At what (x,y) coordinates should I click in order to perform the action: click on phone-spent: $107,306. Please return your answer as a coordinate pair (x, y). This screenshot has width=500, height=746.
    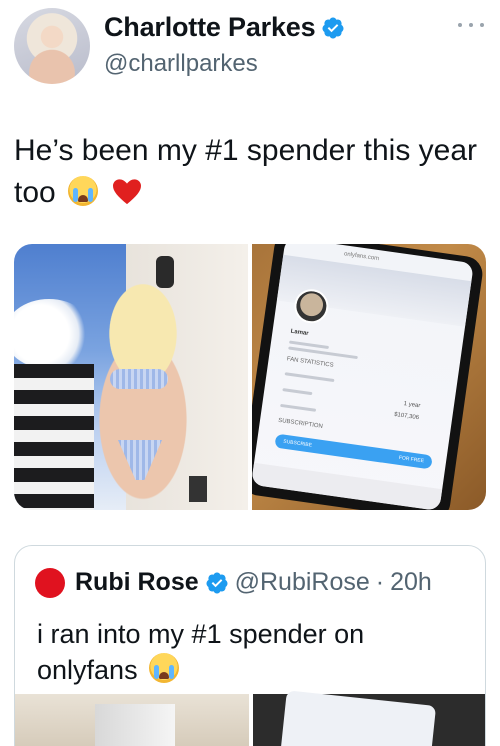
    Looking at the image, I should click on (406, 416).